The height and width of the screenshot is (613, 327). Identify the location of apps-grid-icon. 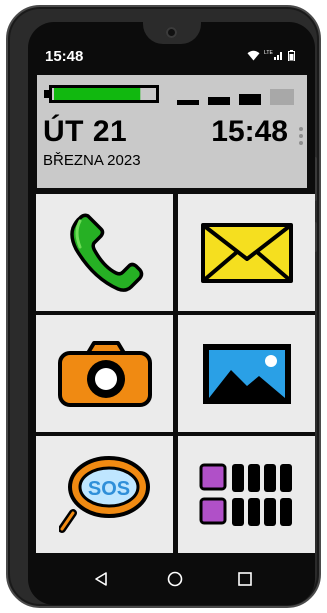
(245, 494).